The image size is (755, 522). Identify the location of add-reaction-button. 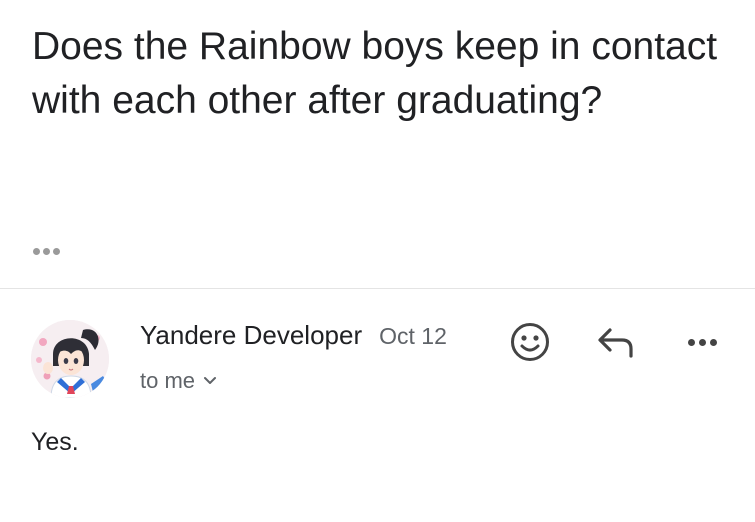
(530, 342).